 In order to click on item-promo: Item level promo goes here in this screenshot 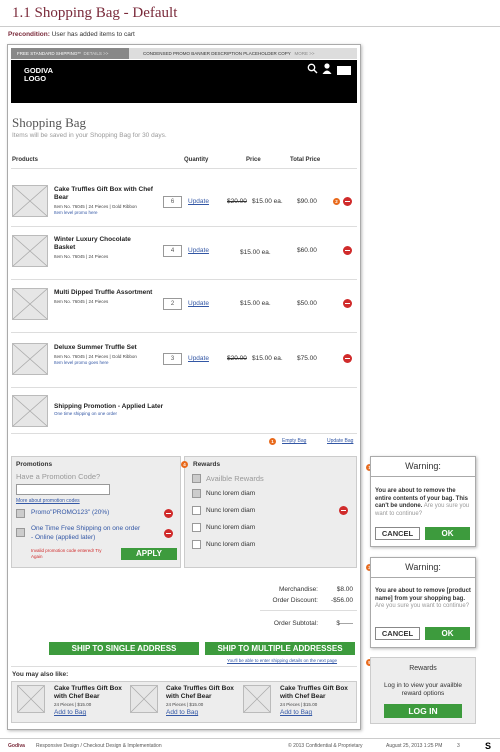, I will do `click(81, 362)`.